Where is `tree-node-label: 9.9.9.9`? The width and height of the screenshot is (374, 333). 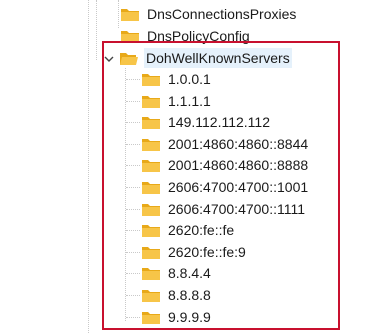
tree-node-label: 9.9.9.9 is located at coordinates (189, 317).